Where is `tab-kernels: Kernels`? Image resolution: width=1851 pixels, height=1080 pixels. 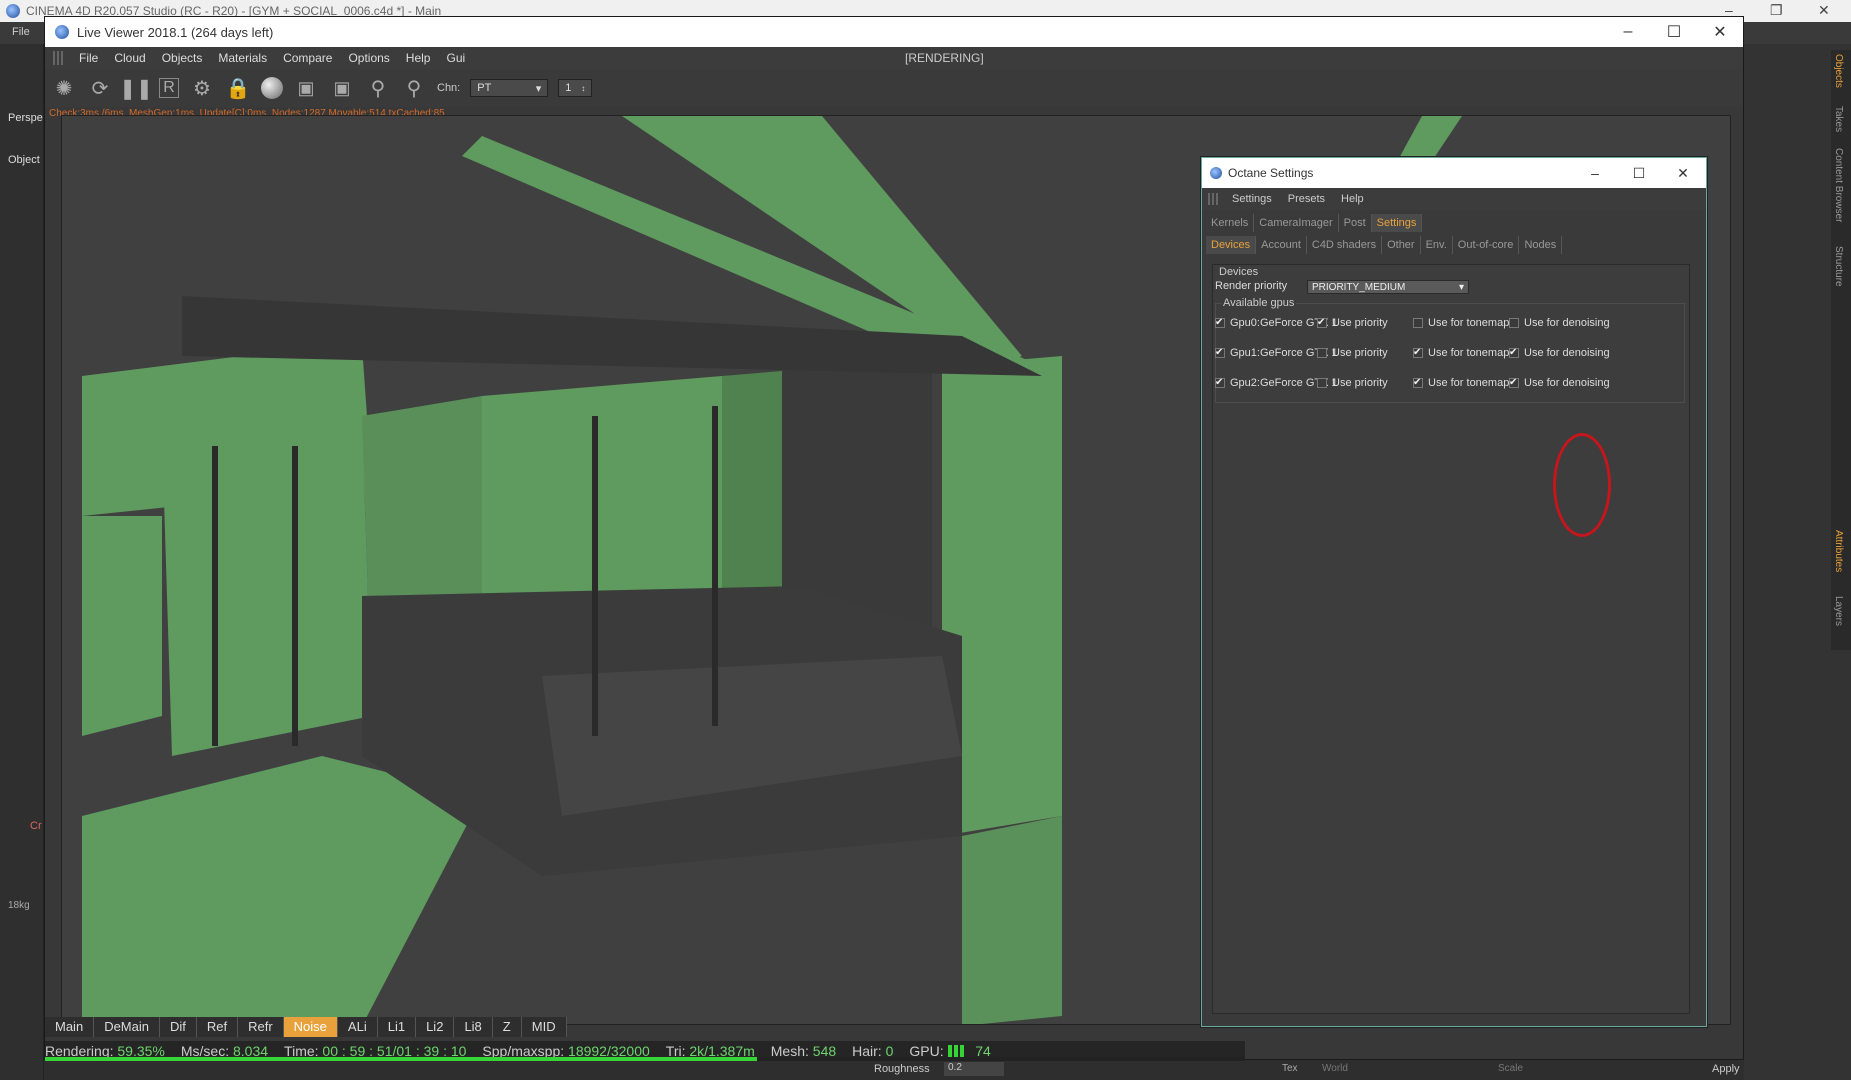 tab-kernels: Kernels is located at coordinates (1230, 223).